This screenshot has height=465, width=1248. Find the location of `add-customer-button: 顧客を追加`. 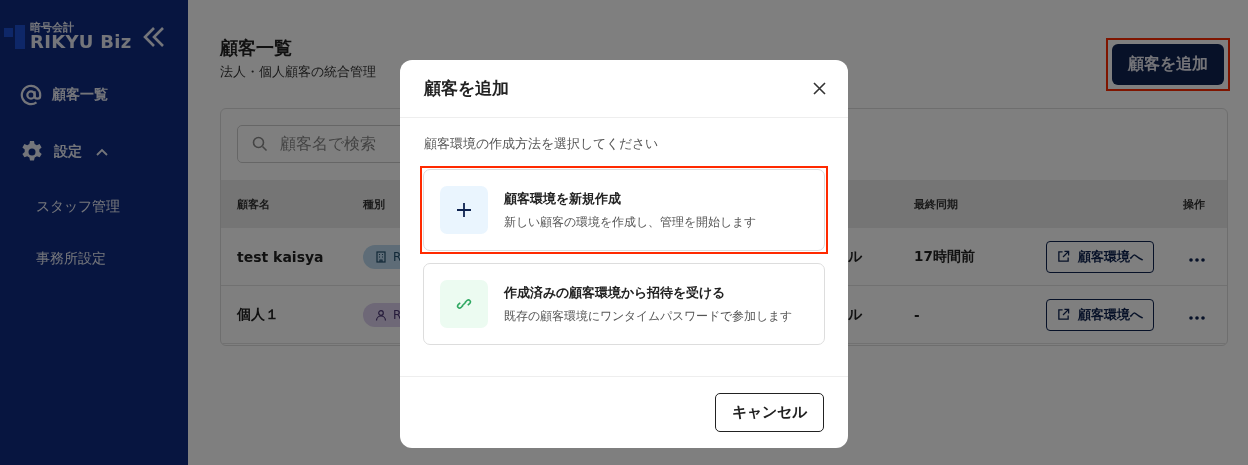

add-customer-button: 顧客を追加 is located at coordinates (1168, 64).